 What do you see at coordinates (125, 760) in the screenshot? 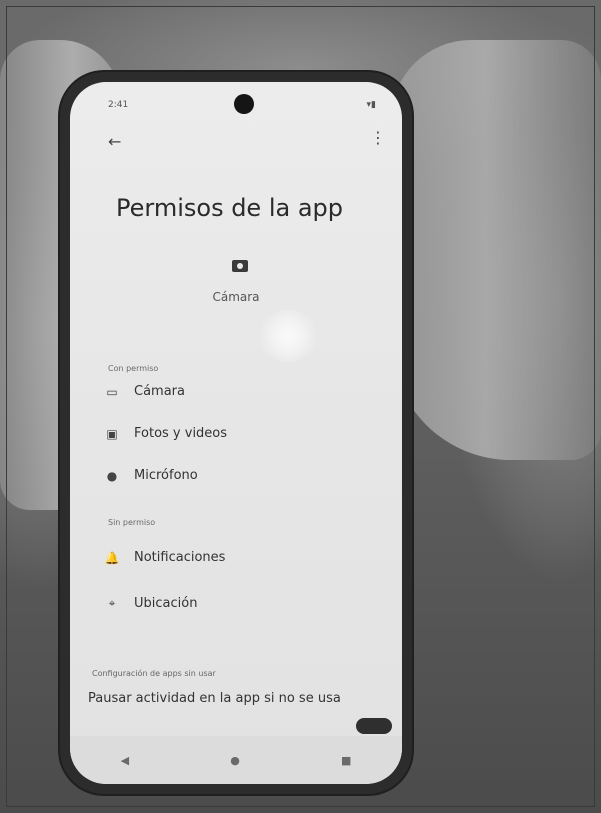
I see `nav-back-icon: ◀` at bounding box center [125, 760].